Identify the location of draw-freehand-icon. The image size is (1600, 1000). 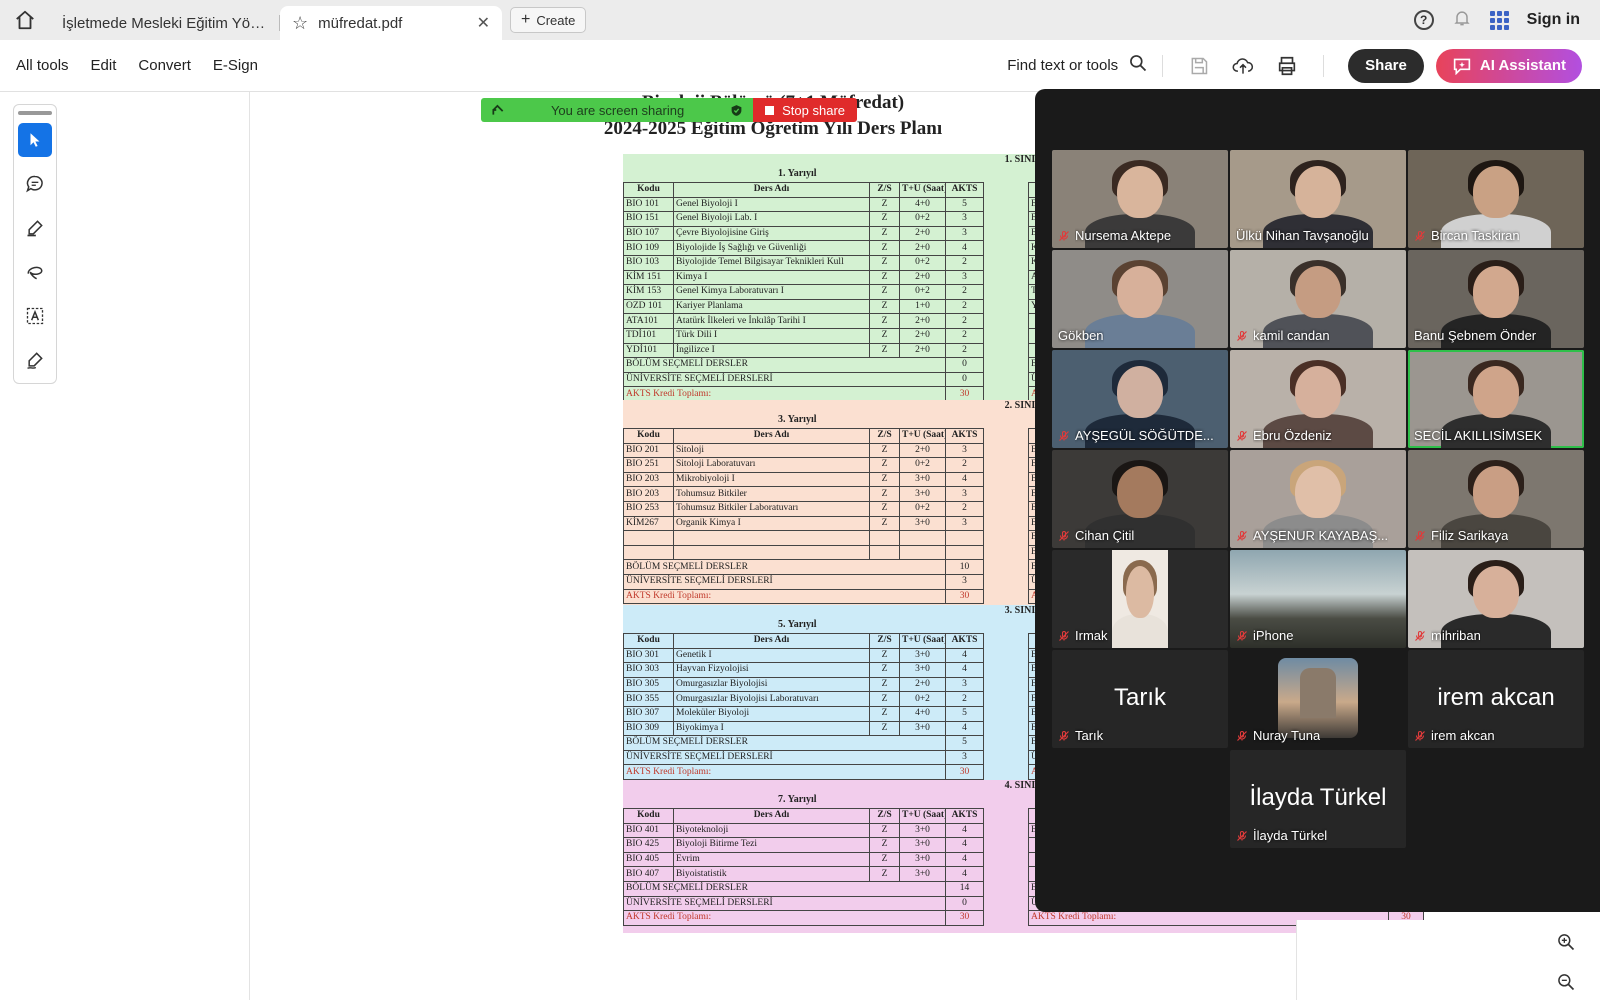
(35, 272).